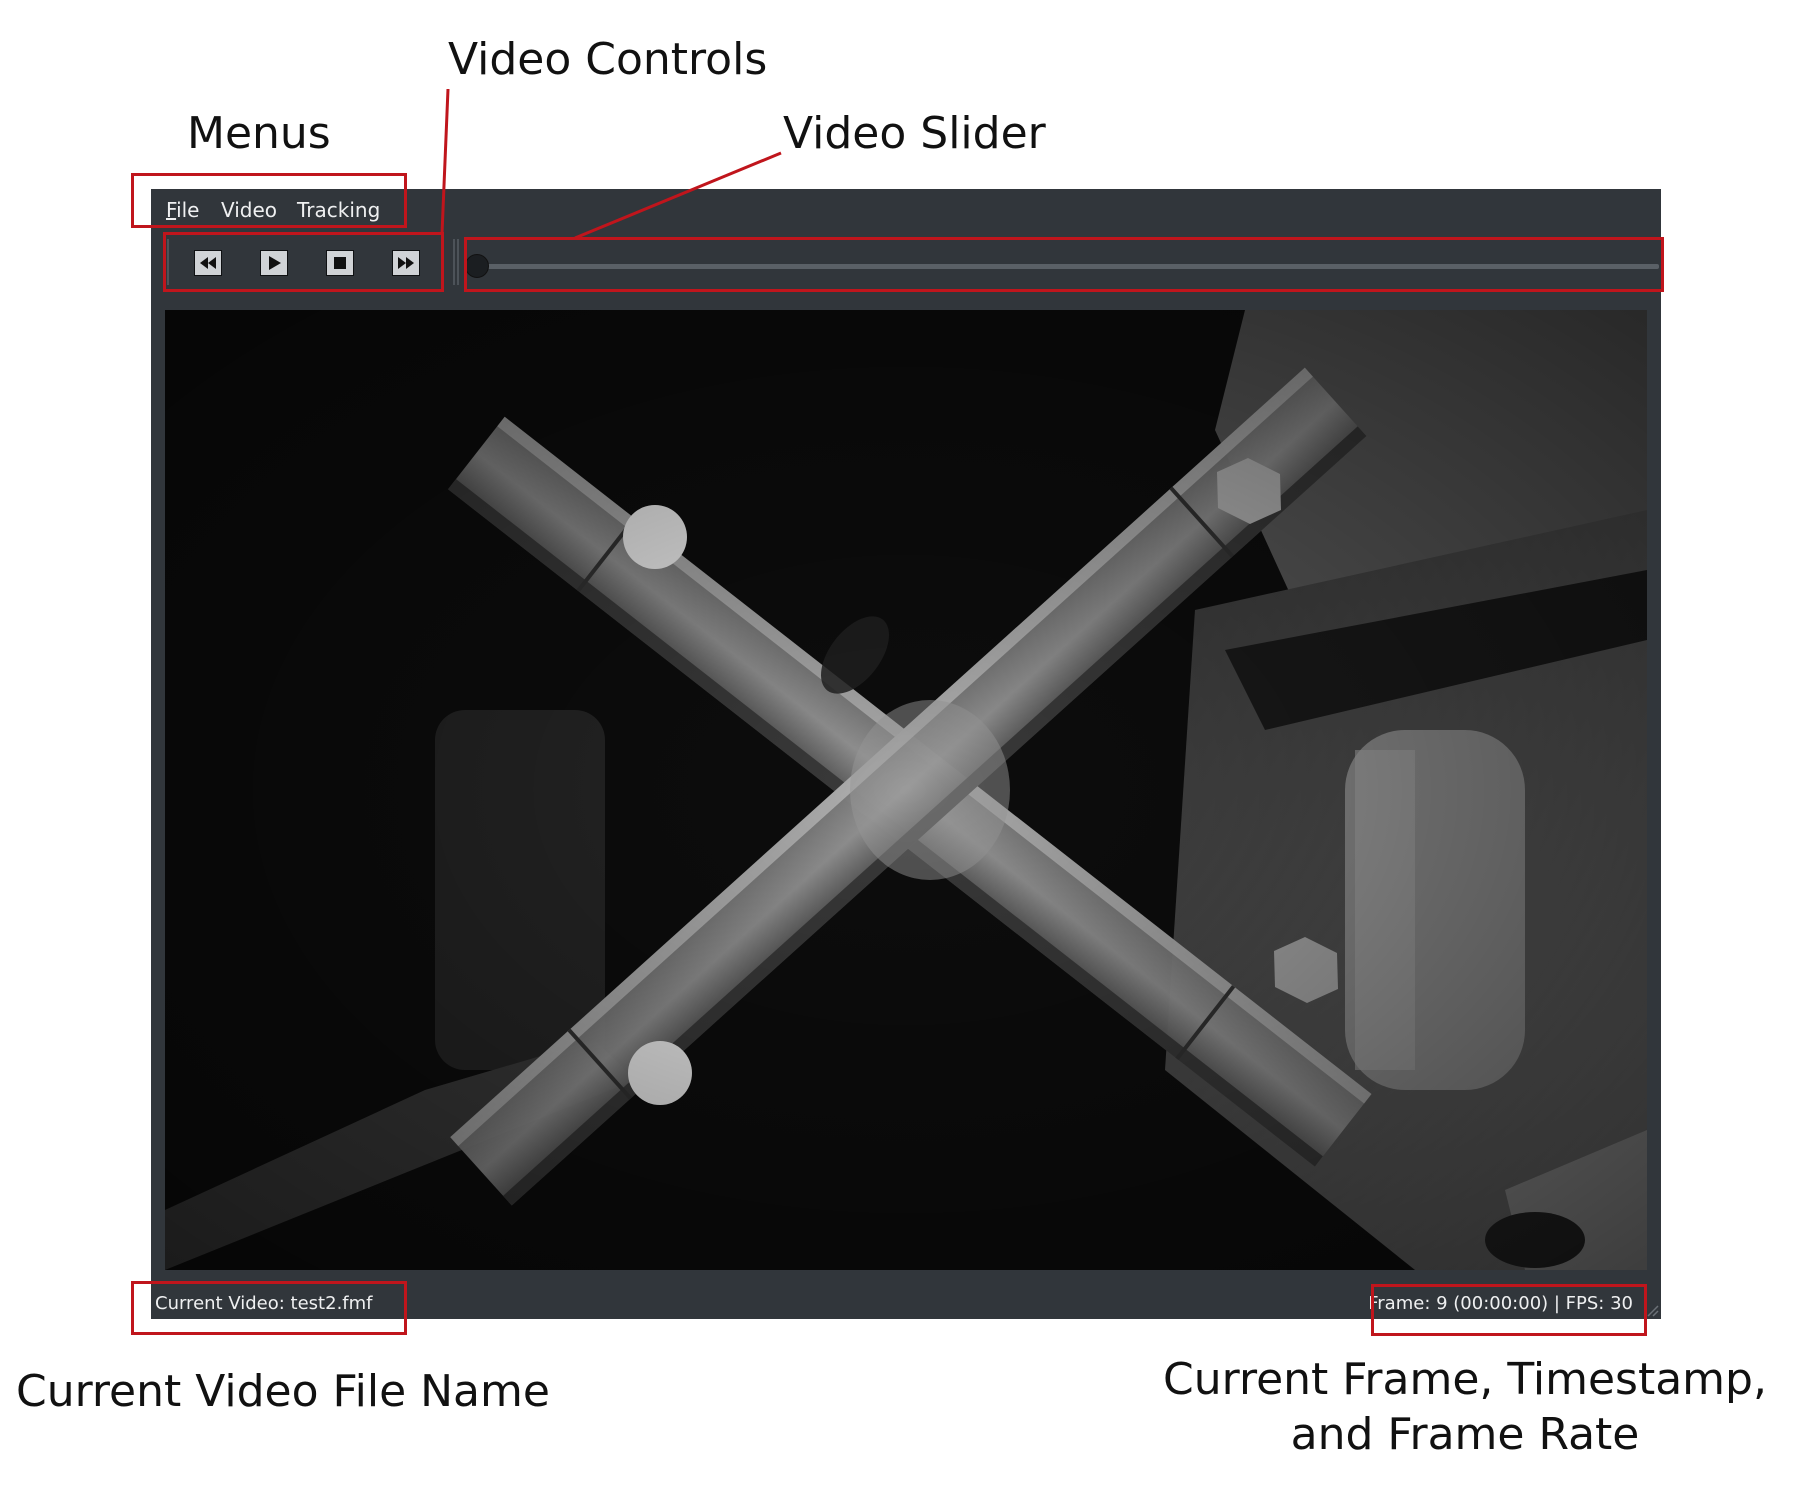 This screenshot has height=1500, width=1800. What do you see at coordinates (477, 266) in the screenshot?
I see `video-slider-handle` at bounding box center [477, 266].